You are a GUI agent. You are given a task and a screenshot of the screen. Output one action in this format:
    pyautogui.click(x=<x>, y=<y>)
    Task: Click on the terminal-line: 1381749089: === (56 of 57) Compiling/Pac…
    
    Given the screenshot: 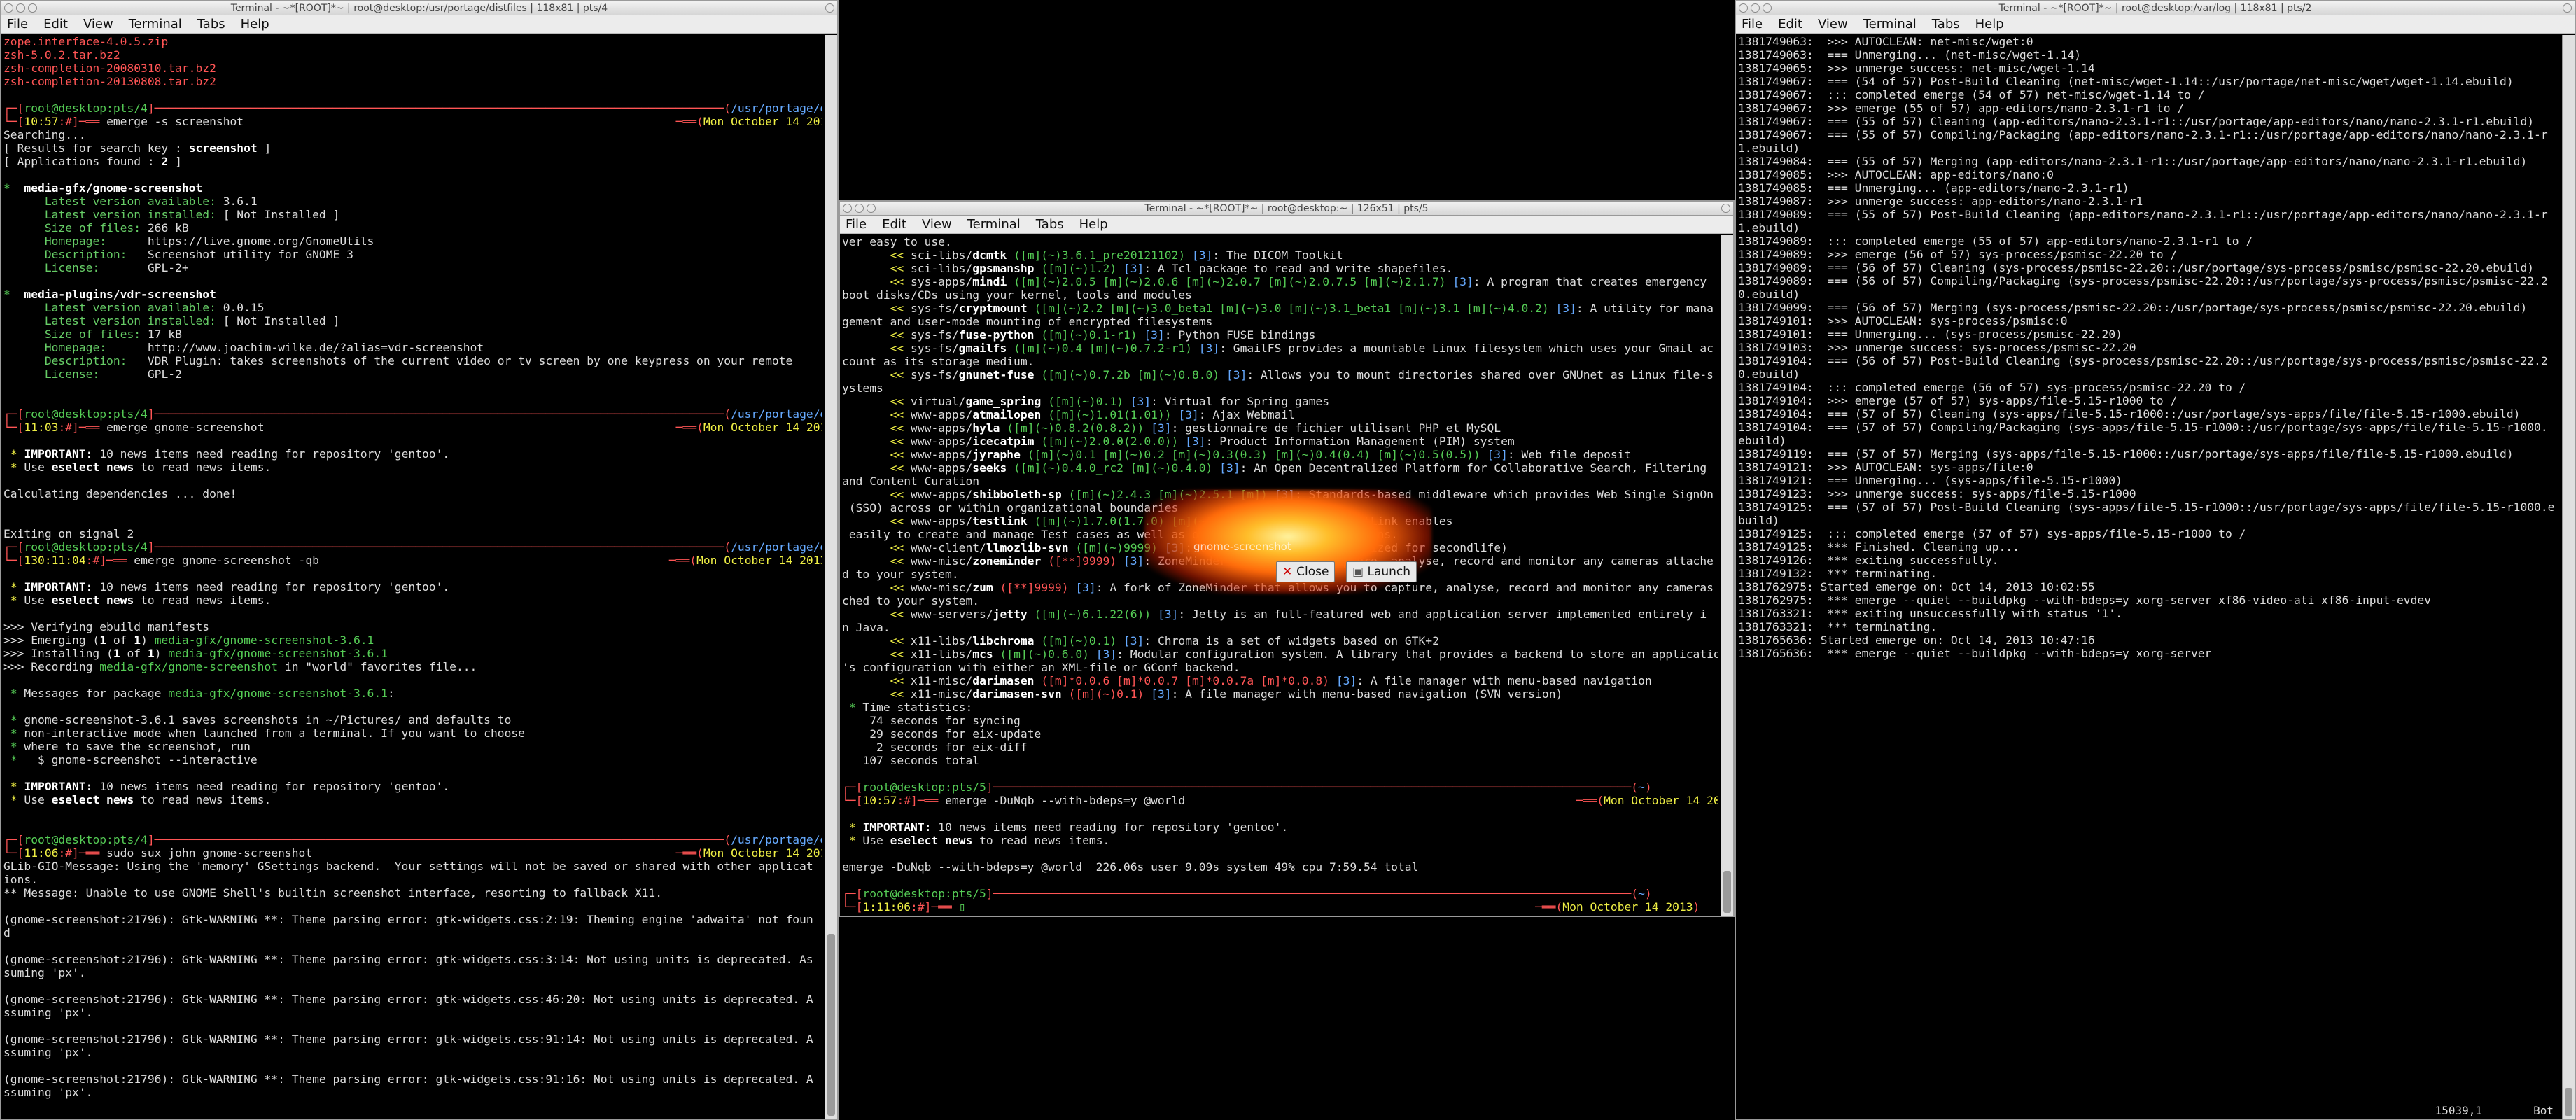 What is the action you would take?
    pyautogui.click(x=2143, y=281)
    